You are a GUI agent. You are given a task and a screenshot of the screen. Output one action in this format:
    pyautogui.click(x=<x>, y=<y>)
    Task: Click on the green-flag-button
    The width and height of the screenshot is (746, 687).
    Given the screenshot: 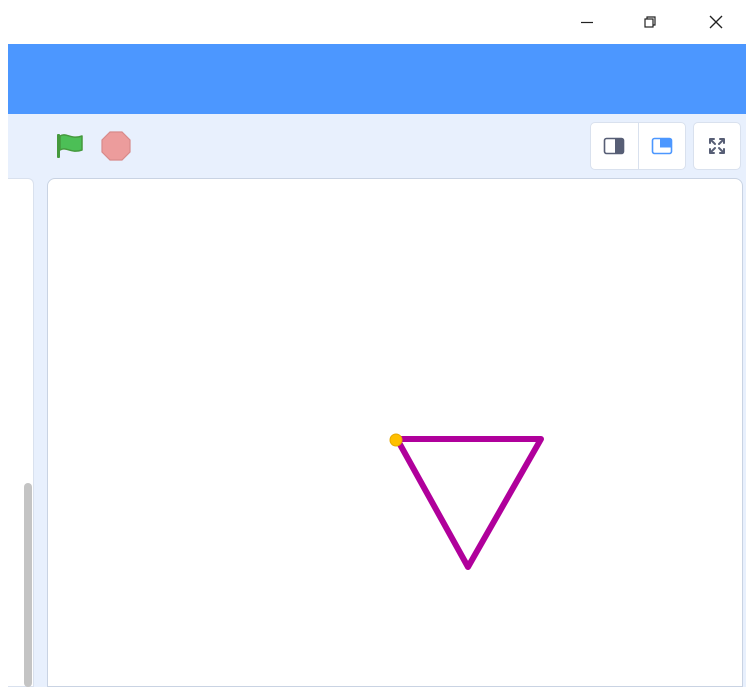 What is the action you would take?
    pyautogui.click(x=70, y=146)
    